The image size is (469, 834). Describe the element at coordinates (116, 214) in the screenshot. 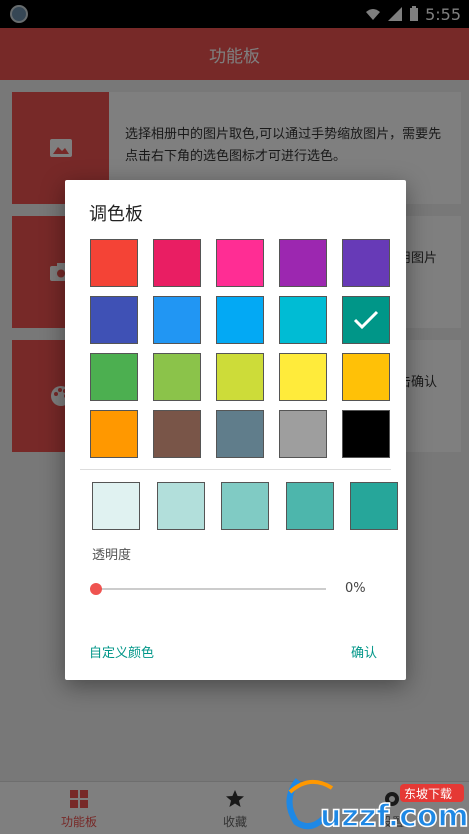

I see `dialog-title: 调色板` at that location.